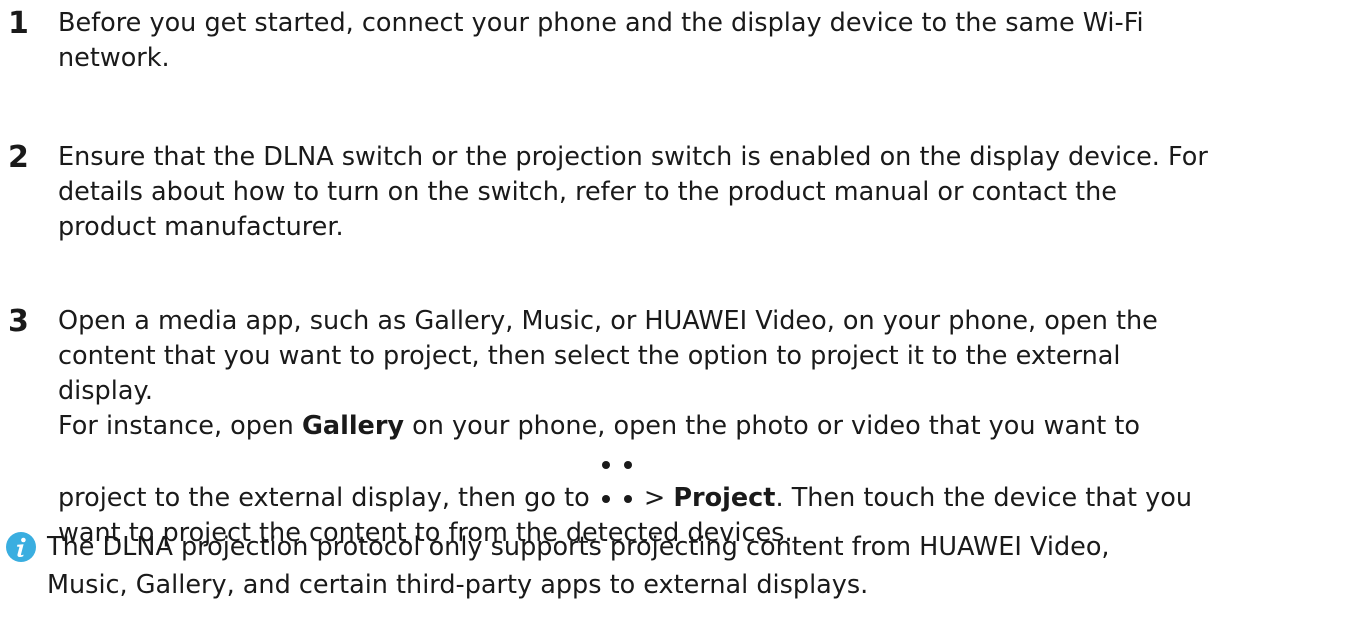 The width and height of the screenshot is (1372, 621). I want to click on more-dots-icon, so click(617, 488).